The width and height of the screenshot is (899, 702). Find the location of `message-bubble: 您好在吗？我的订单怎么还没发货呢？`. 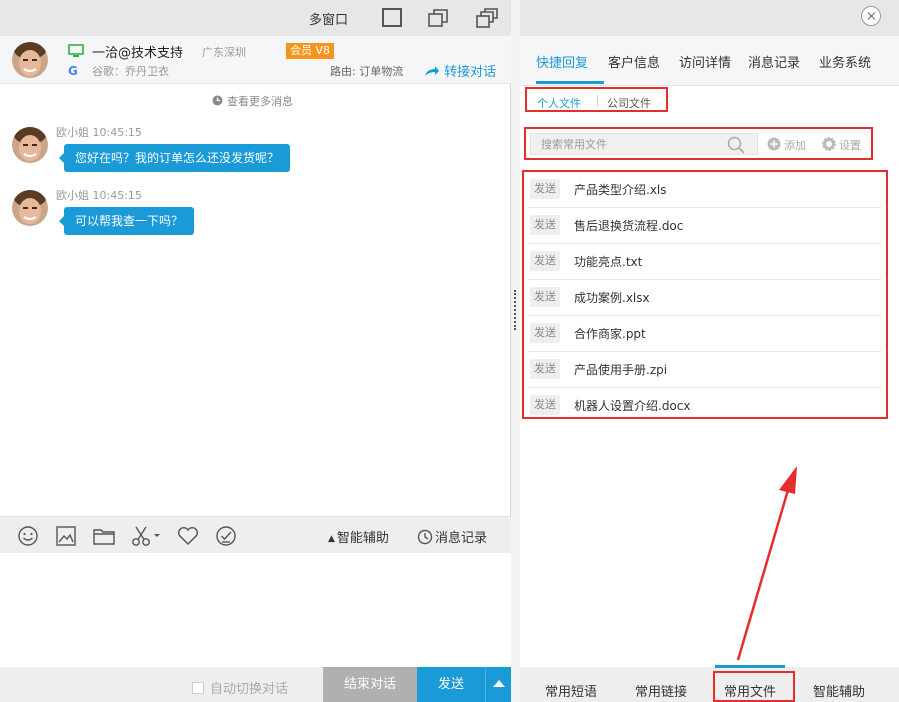

message-bubble: 您好在吗？我的订单怎么还没发货呢？ is located at coordinates (174, 158).